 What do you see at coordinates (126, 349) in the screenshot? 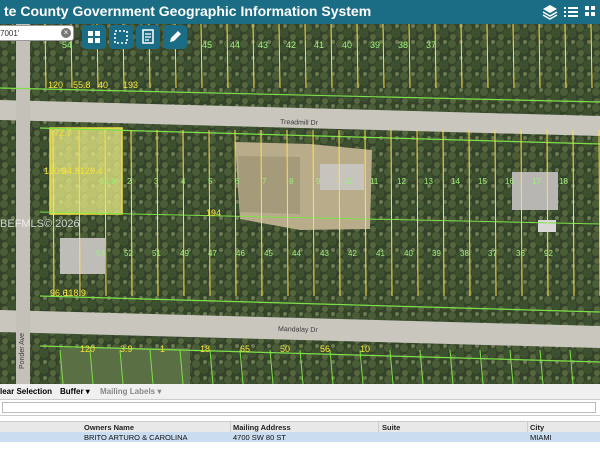
I see `parcel-label: 3.9` at bounding box center [126, 349].